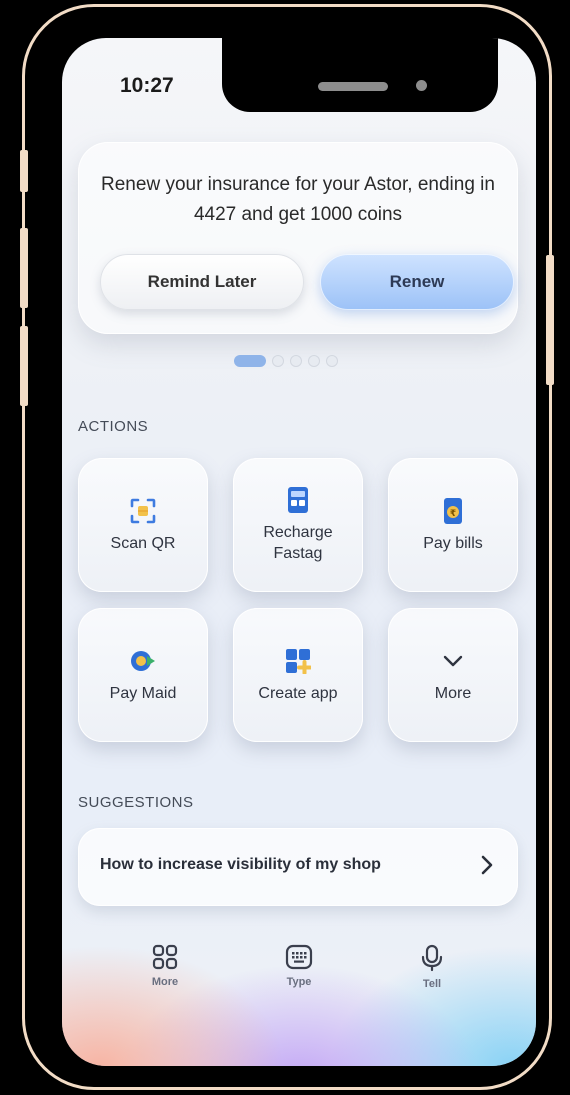  Describe the element at coordinates (432, 984) in the screenshot. I see `nav-label: Tell` at that location.